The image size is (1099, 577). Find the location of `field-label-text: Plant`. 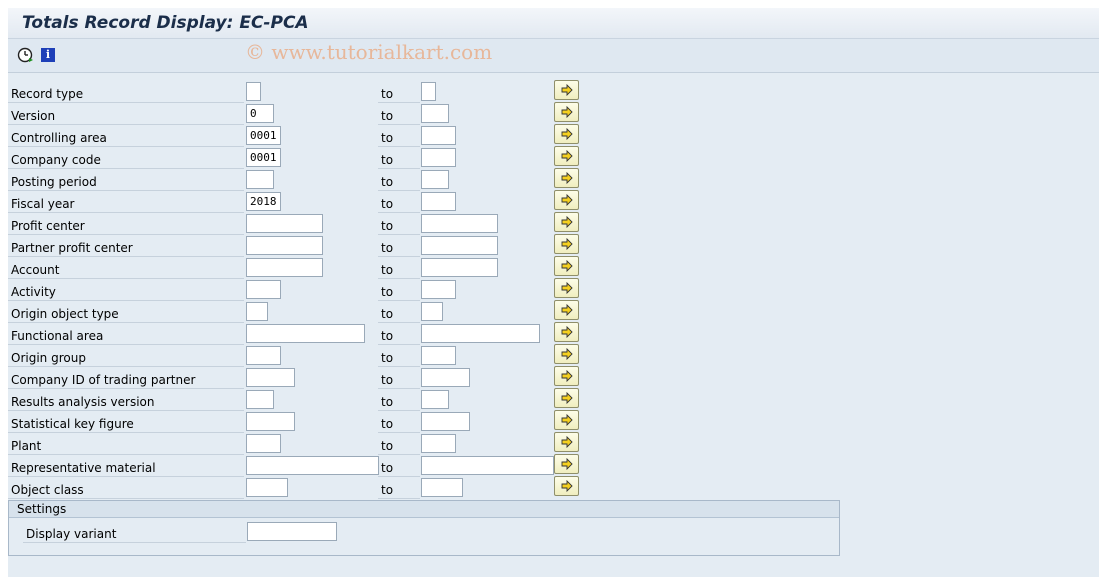

field-label-text: Plant is located at coordinates (26, 446).